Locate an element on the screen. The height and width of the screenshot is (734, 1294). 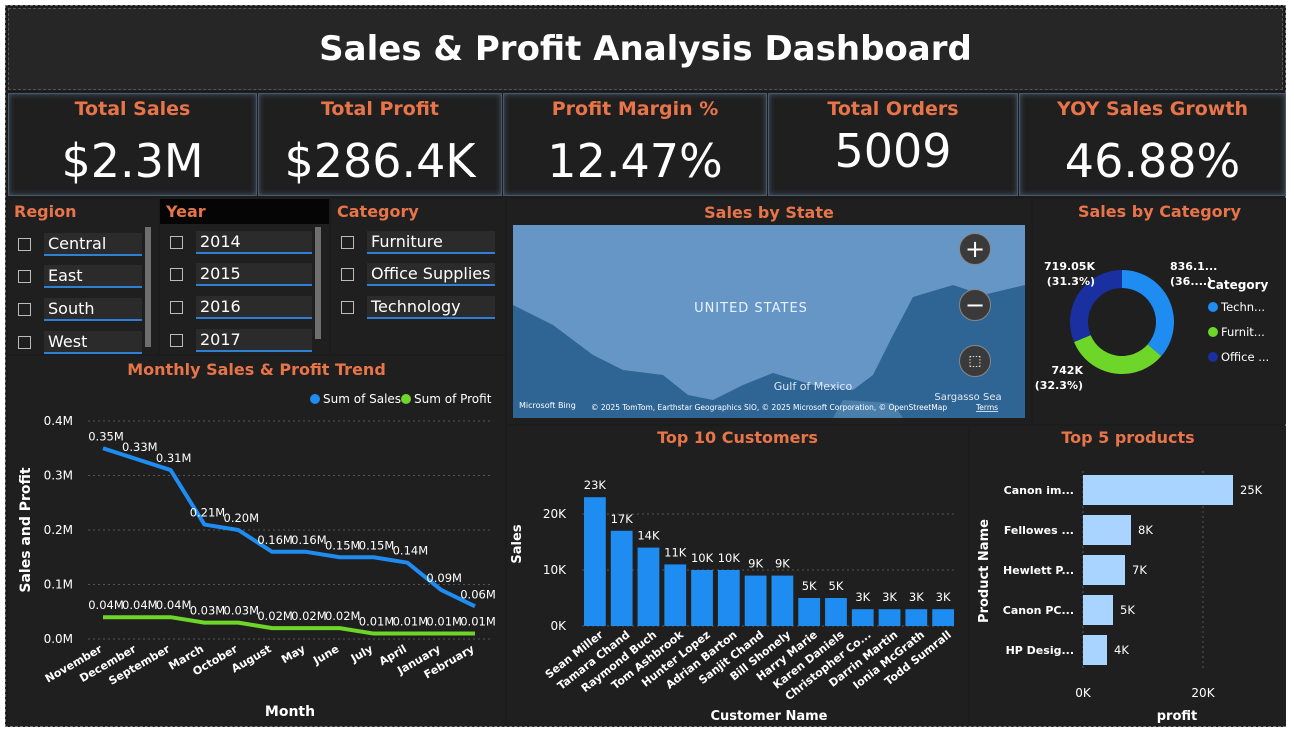
donut-value-label: 742K is located at coordinates (1068, 370).